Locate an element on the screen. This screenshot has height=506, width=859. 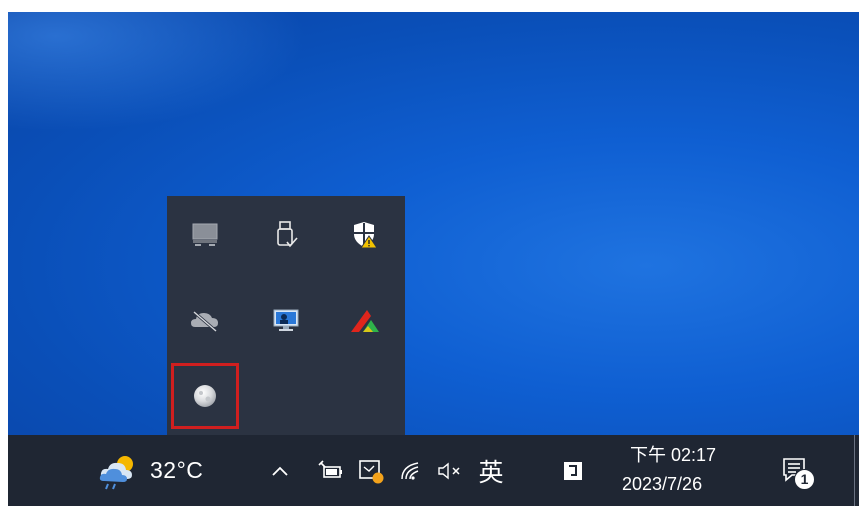
clock-time: 下午 02:17 is located at coordinates (673, 455).